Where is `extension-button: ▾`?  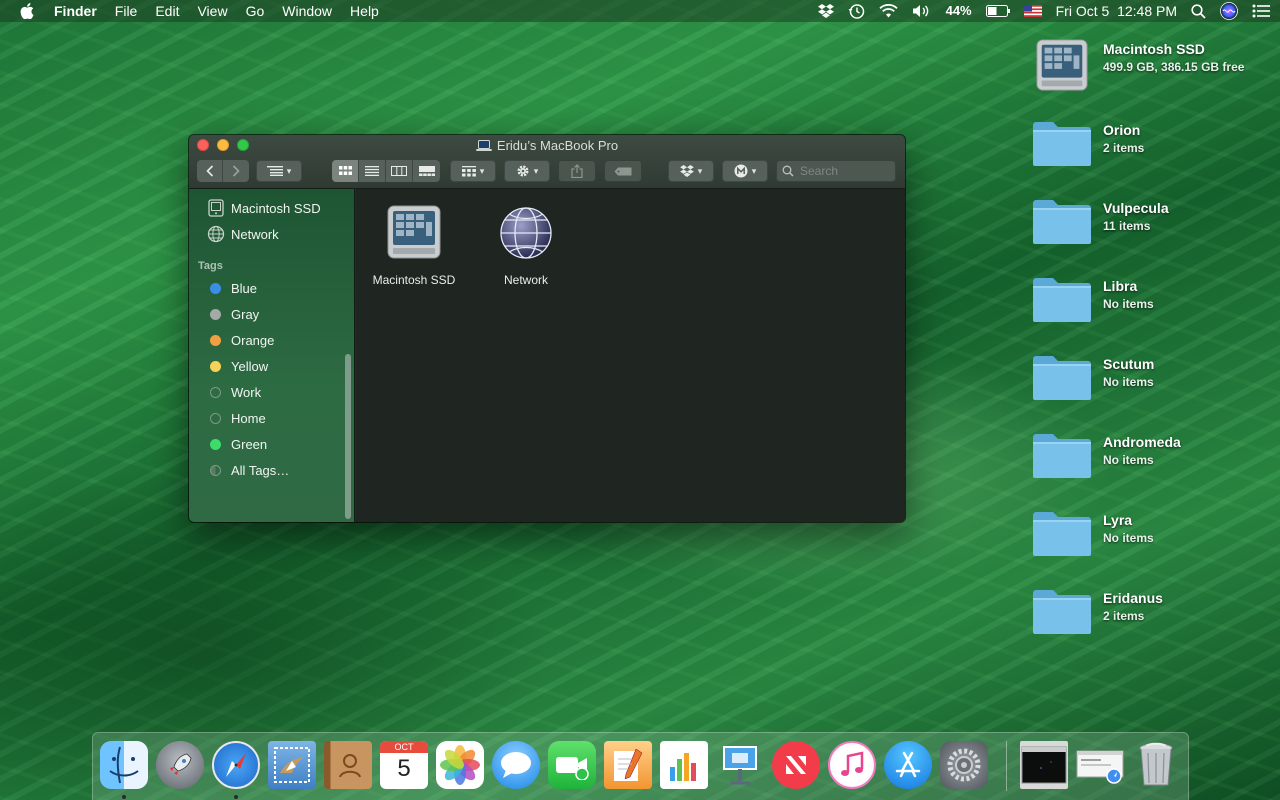
extension-button: ▾ is located at coordinates (745, 171).